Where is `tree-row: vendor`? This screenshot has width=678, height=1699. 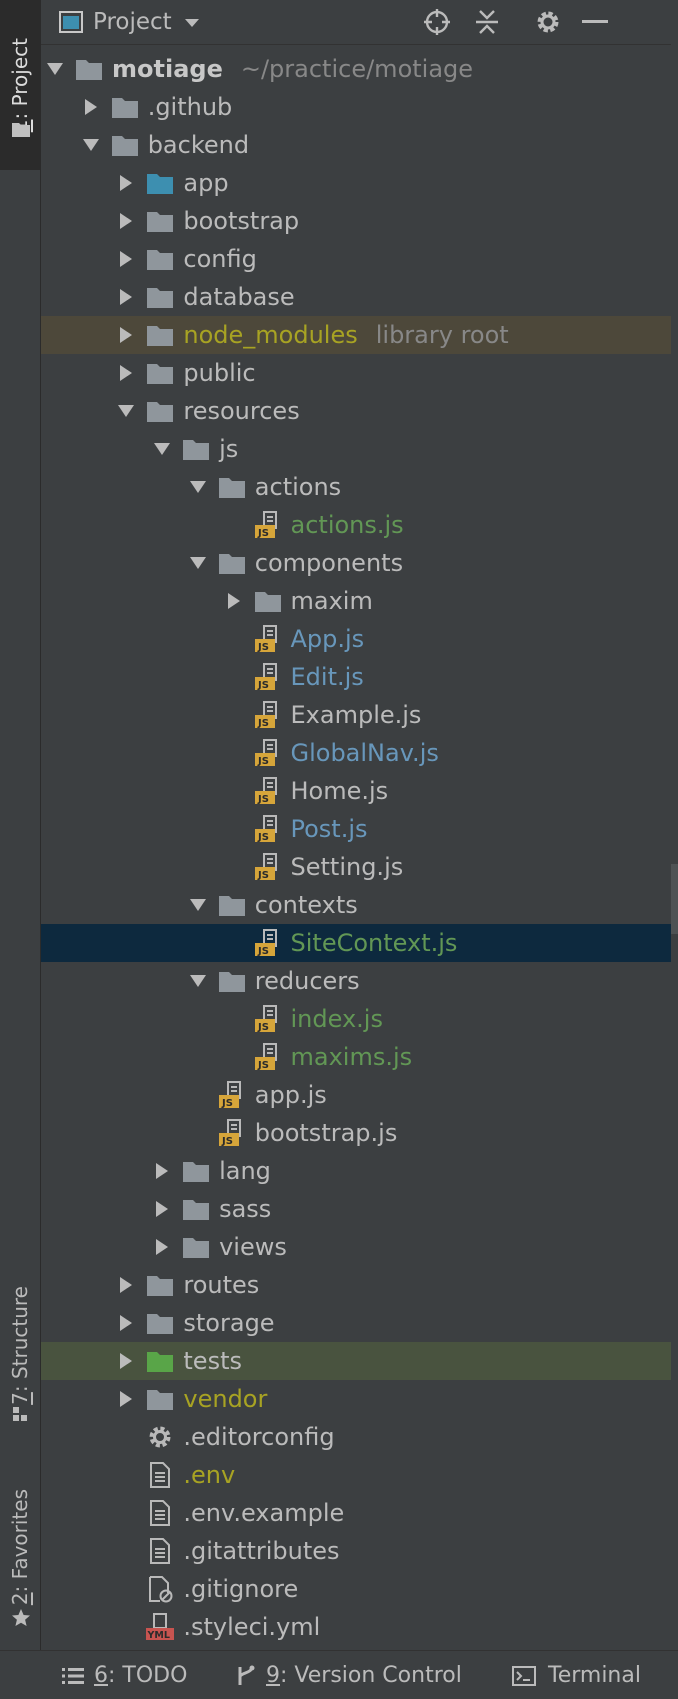
tree-row: vendor is located at coordinates (356, 1399).